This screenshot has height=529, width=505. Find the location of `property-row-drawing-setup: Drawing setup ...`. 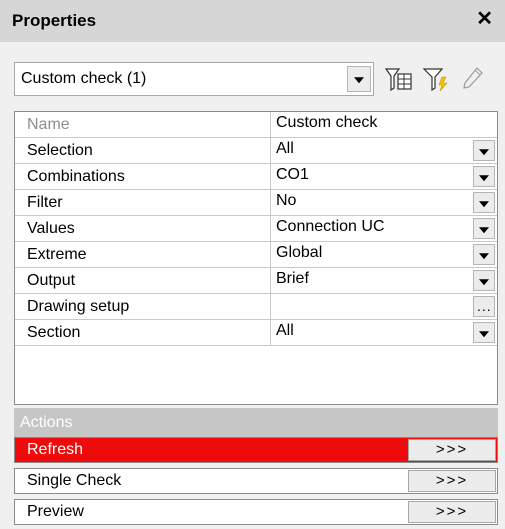

property-row-drawing-setup: Drawing setup ... is located at coordinates (256, 307).